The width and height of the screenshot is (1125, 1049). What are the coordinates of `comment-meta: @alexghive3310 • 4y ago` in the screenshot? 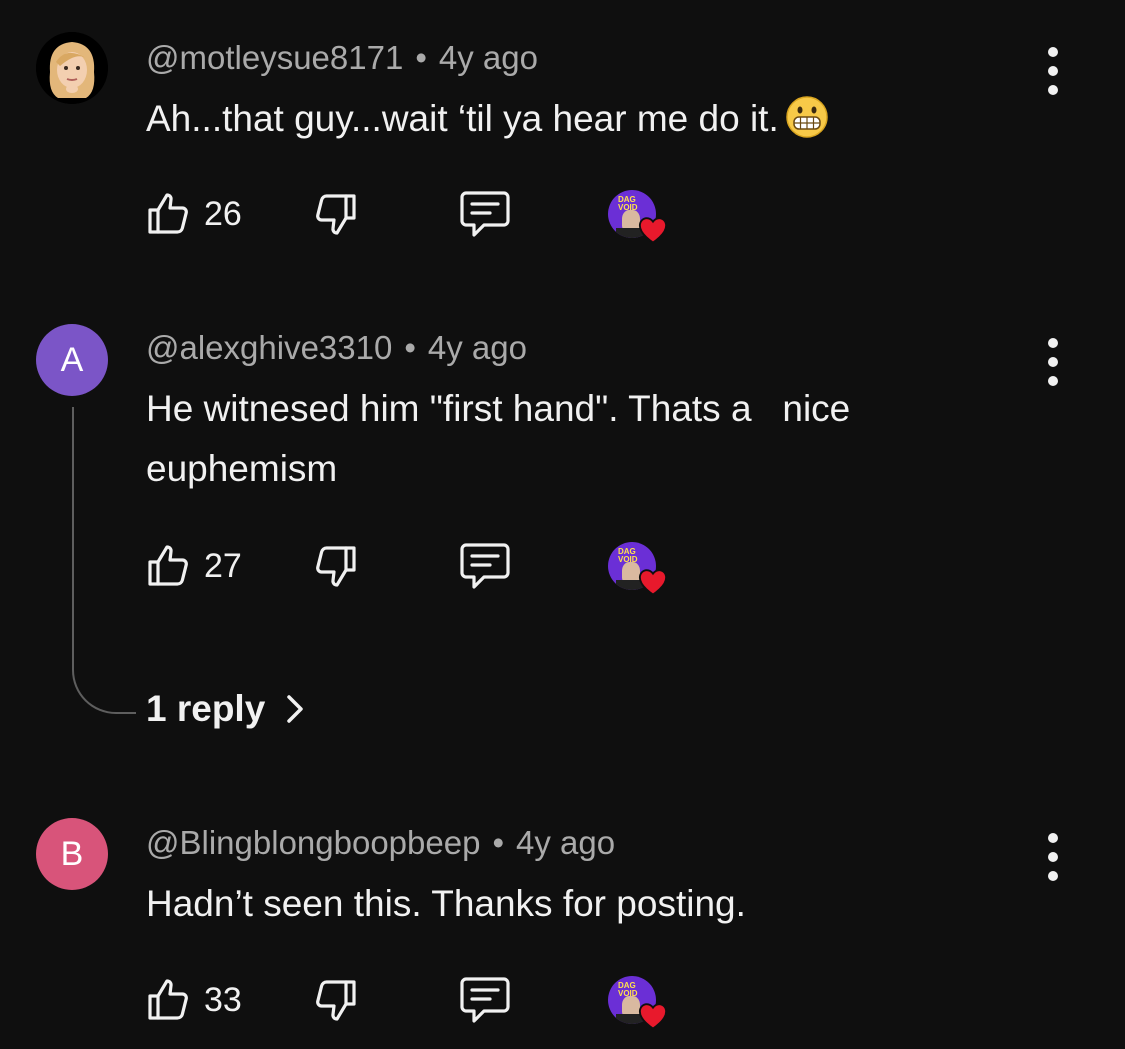 It's located at (336, 348).